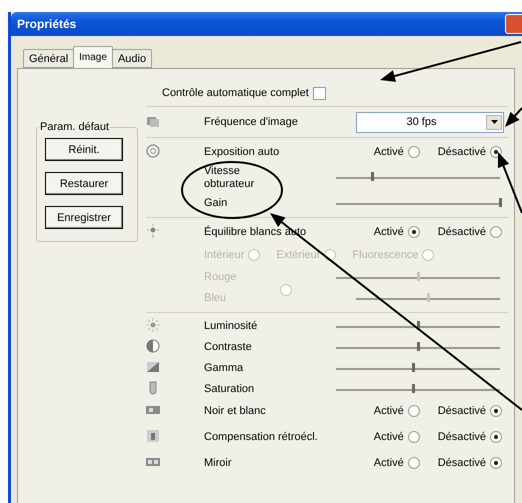 This screenshot has height=503, width=522. Describe the element at coordinates (230, 178) in the screenshot. I see `setting-label: Vitesse obturateur` at that location.